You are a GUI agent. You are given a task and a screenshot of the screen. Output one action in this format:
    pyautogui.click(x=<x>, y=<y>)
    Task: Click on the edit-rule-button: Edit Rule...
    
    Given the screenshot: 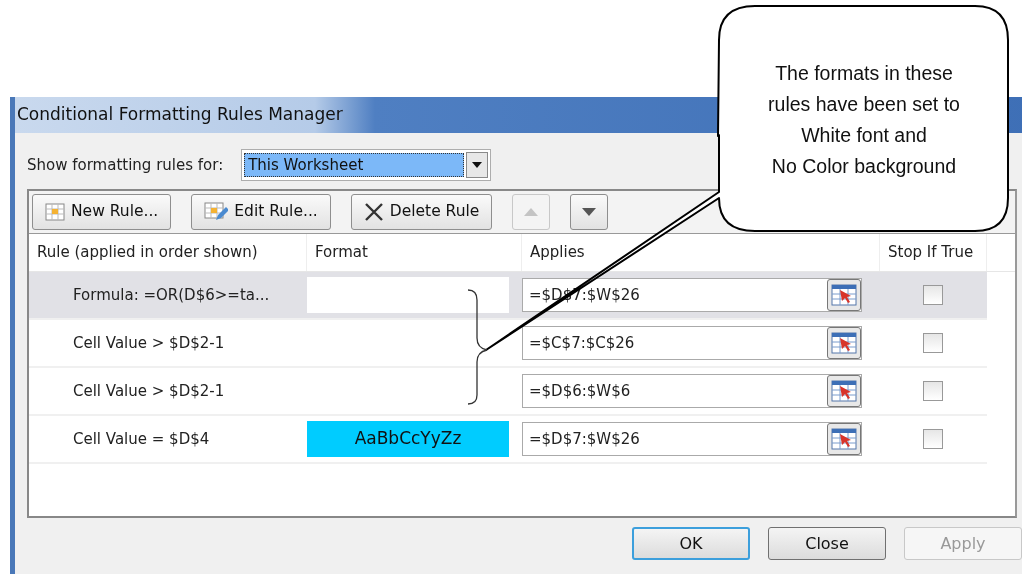 What is the action you would take?
    pyautogui.click(x=261, y=212)
    